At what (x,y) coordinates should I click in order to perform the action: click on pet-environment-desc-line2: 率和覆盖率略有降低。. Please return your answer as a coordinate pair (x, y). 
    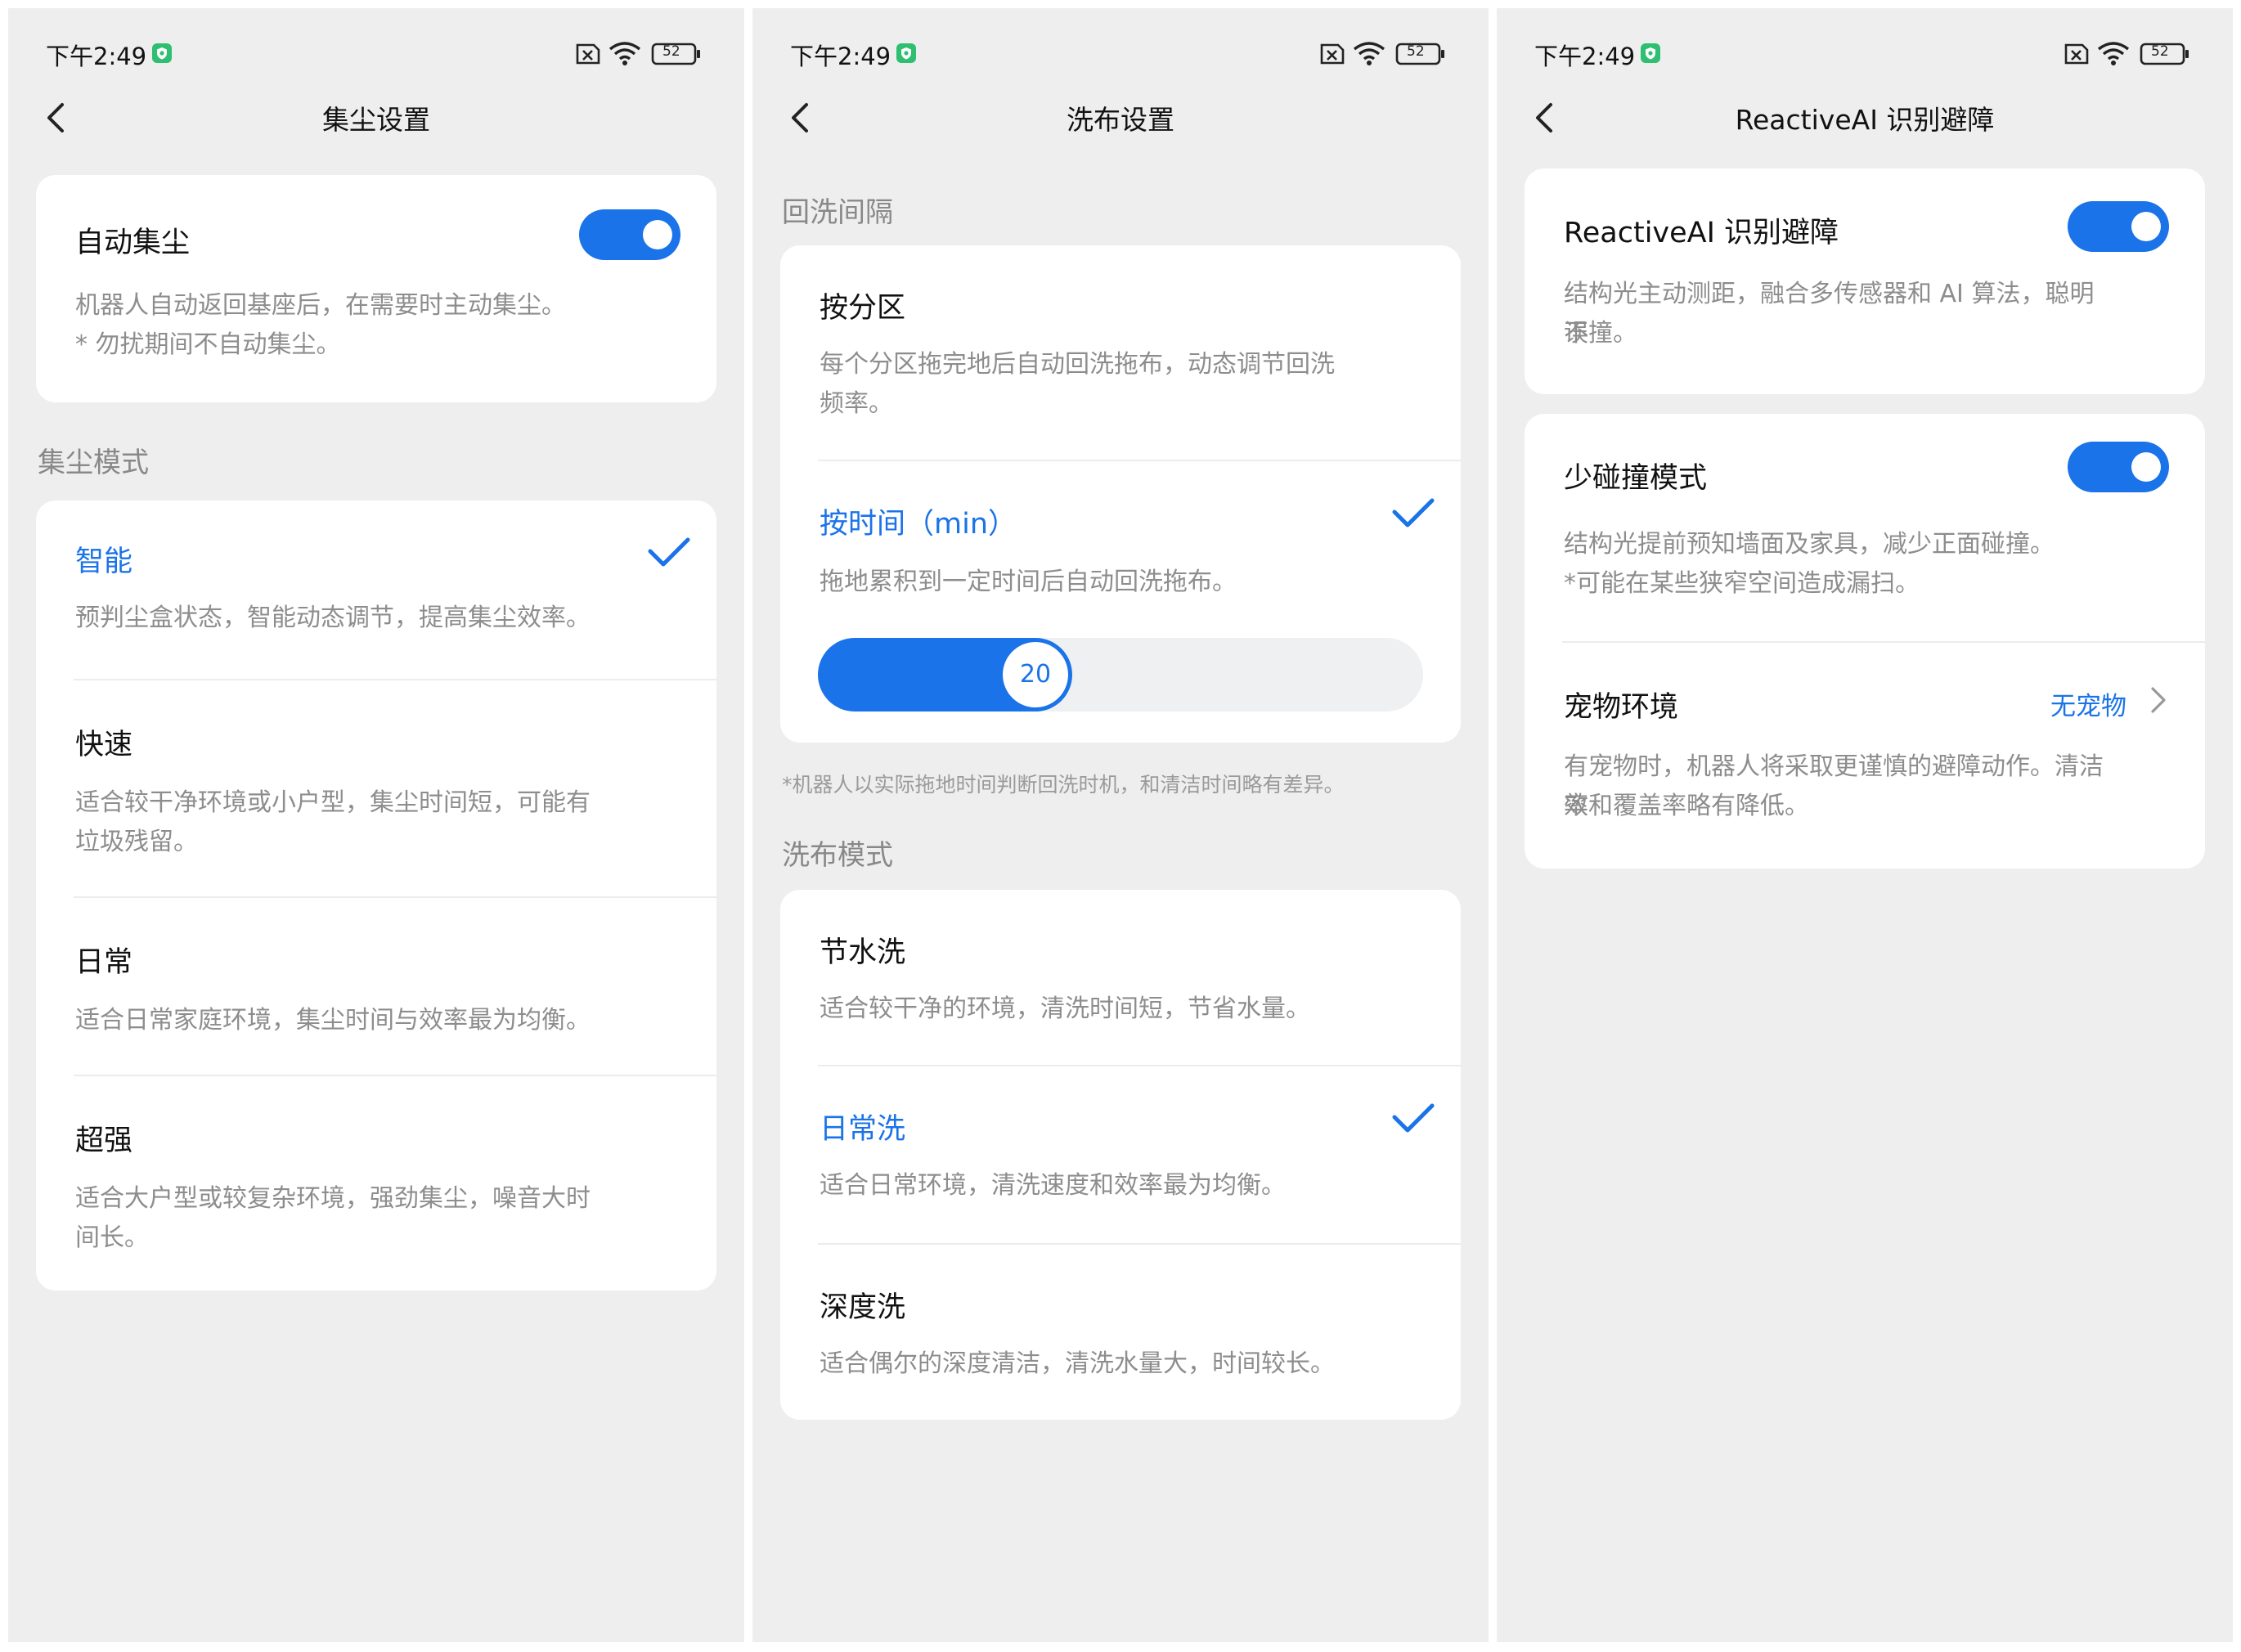
    Looking at the image, I should click on (1686, 806).